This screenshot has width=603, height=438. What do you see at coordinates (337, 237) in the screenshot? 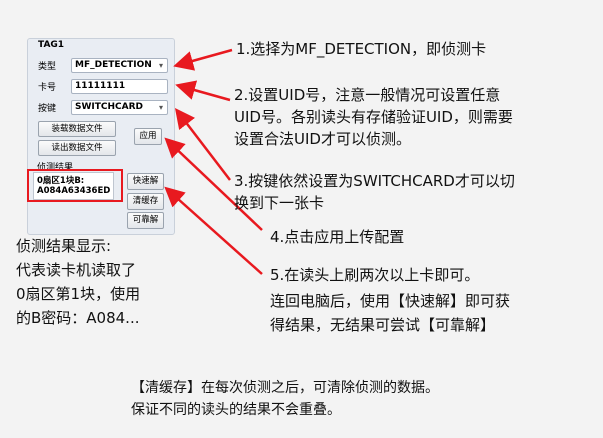
I see `step-4-text: 4.点击应用上传配置` at bounding box center [337, 237].